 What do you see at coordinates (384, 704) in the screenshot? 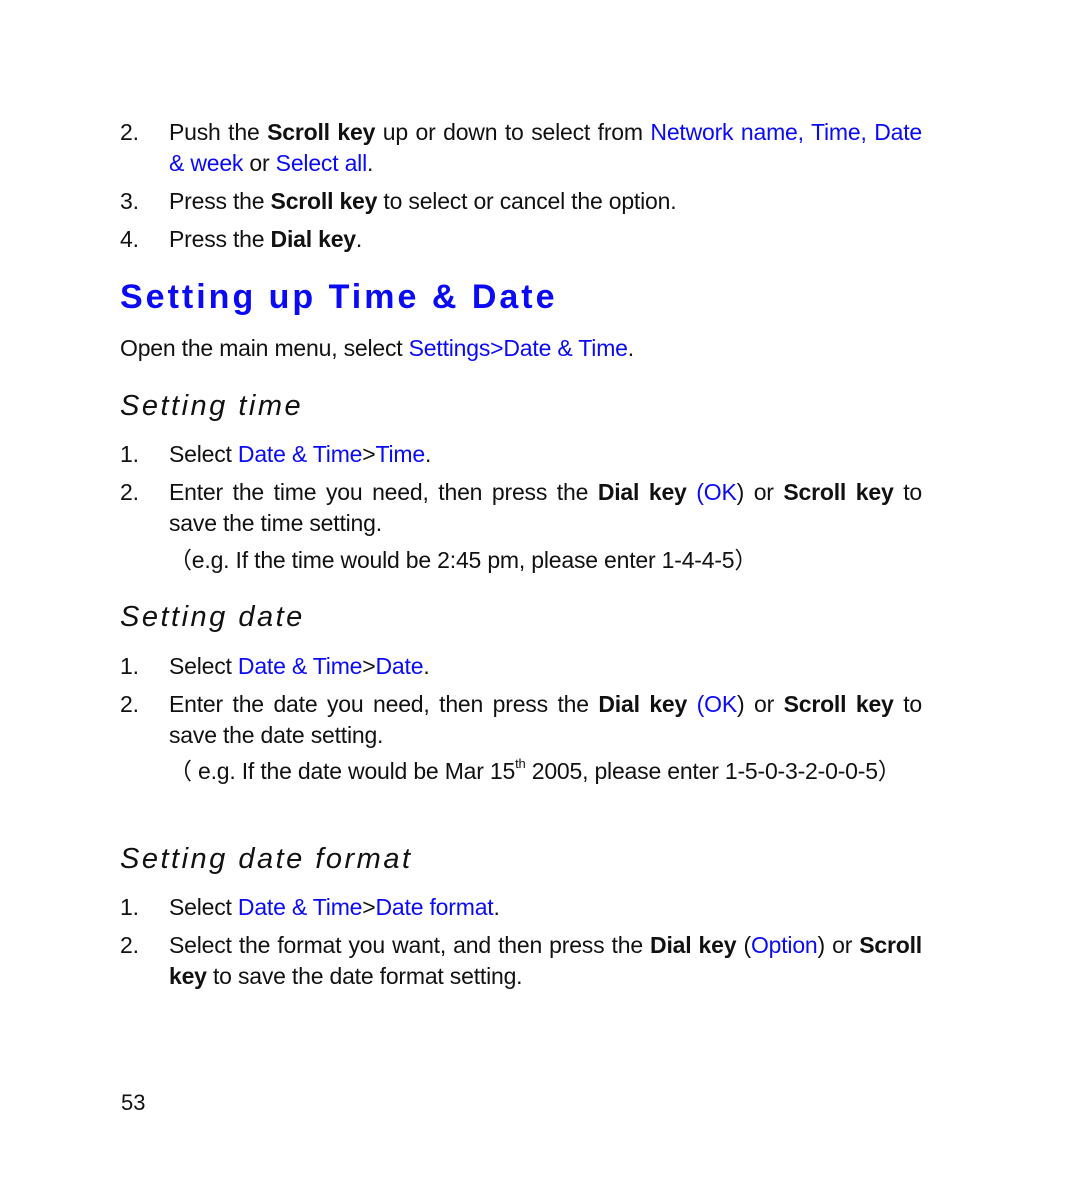
I see `text: Enter the date you need, then press the` at bounding box center [384, 704].